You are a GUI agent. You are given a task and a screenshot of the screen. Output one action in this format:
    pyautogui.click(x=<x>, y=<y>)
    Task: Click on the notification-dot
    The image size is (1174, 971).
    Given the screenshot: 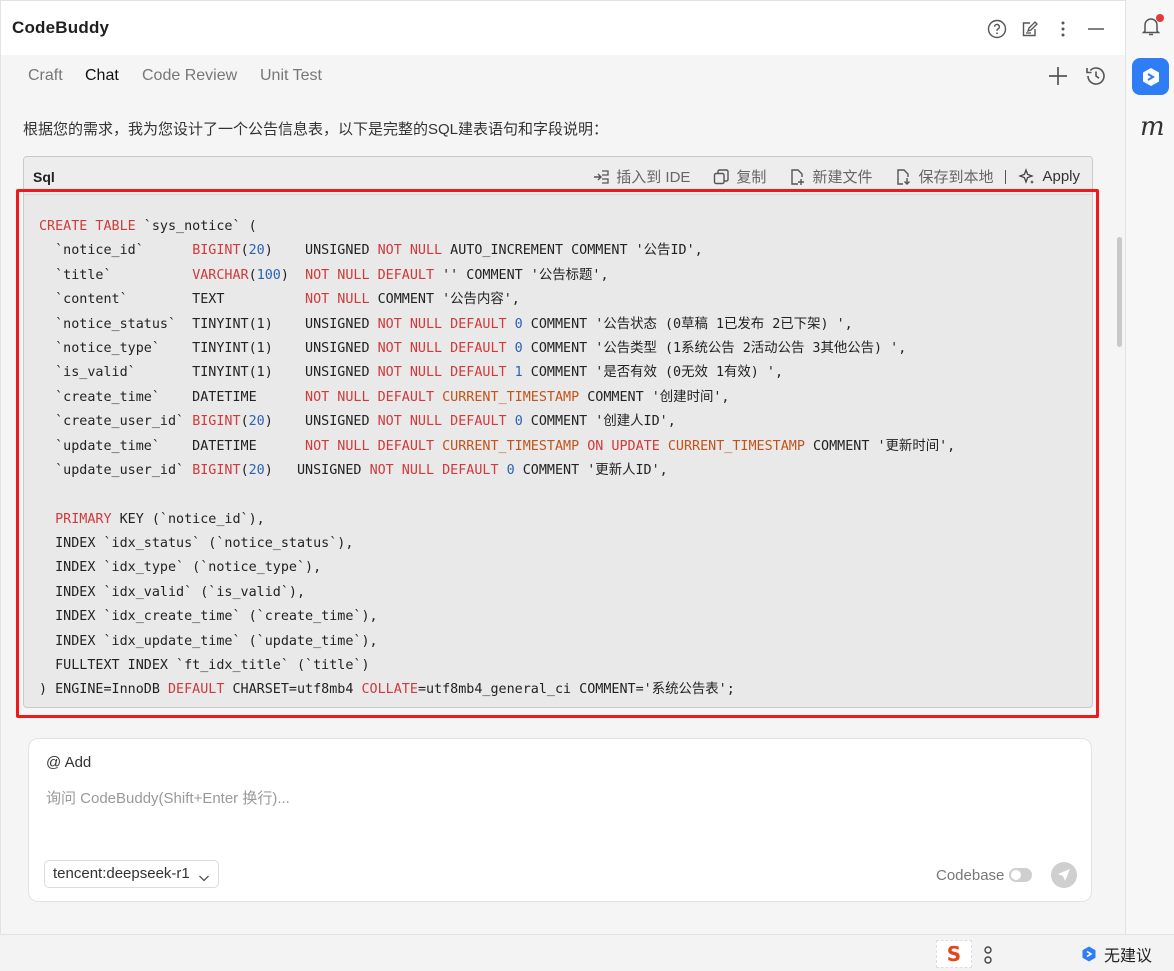 What is the action you would take?
    pyautogui.click(x=1160, y=18)
    